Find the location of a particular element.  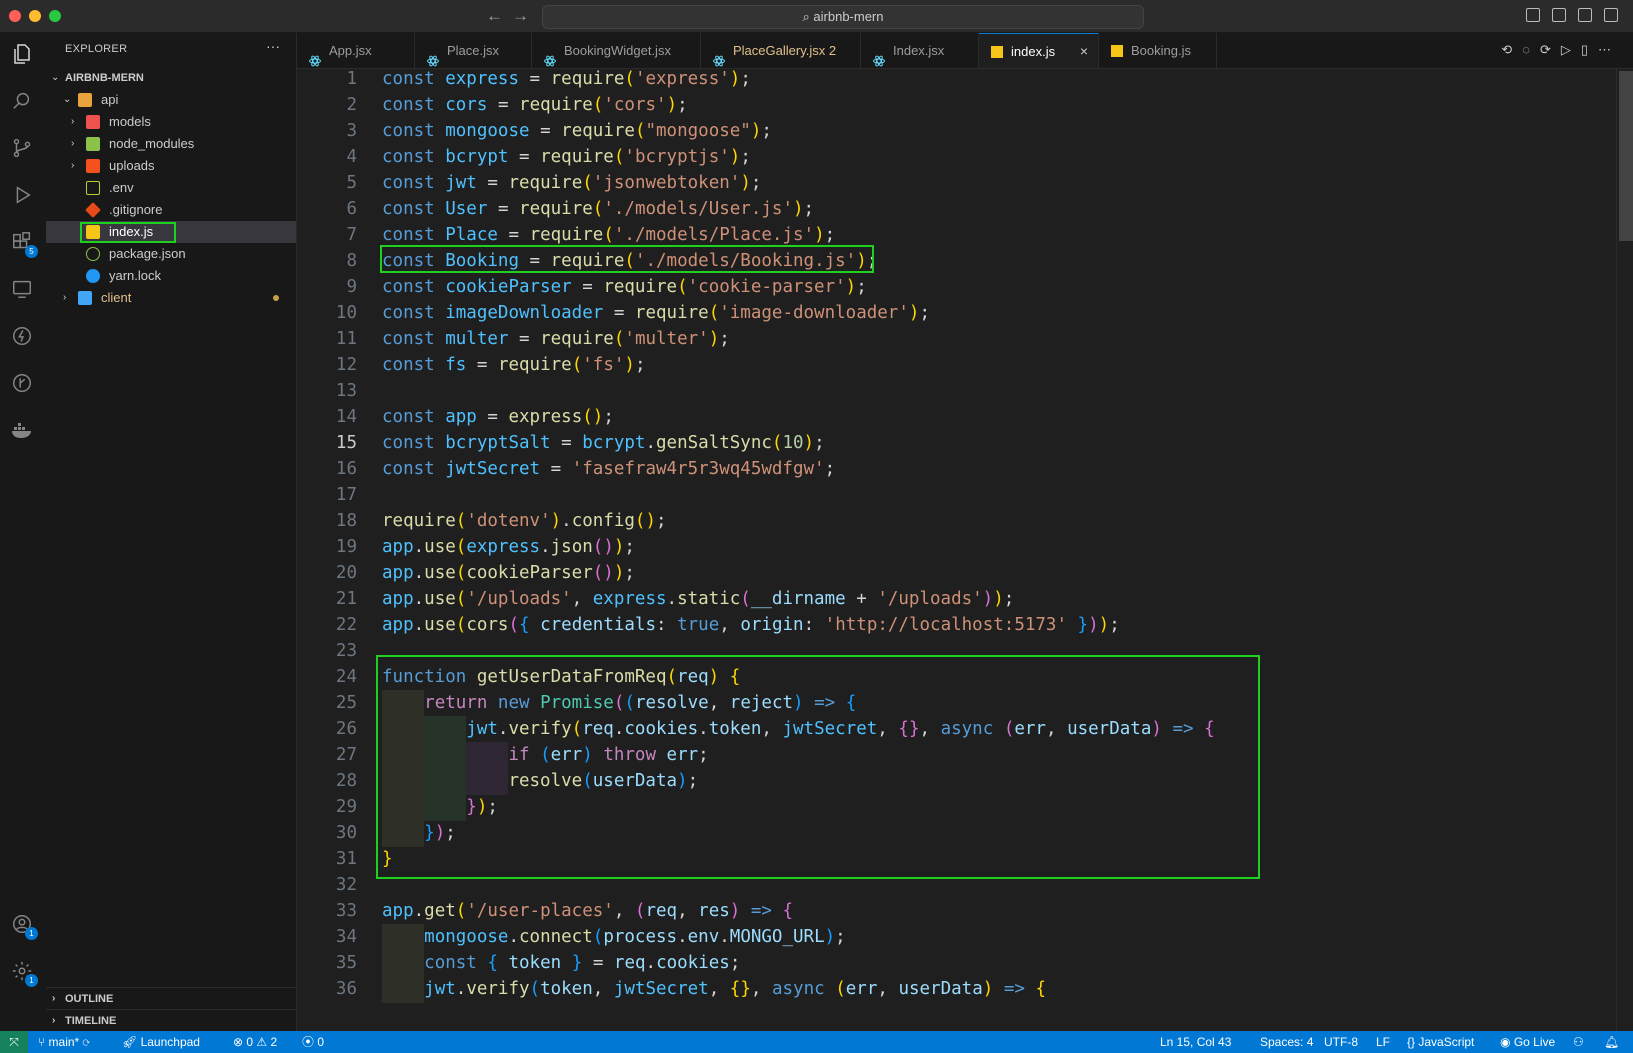

code-line: 2 const cors = require('cors'); is located at coordinates (957, 105).